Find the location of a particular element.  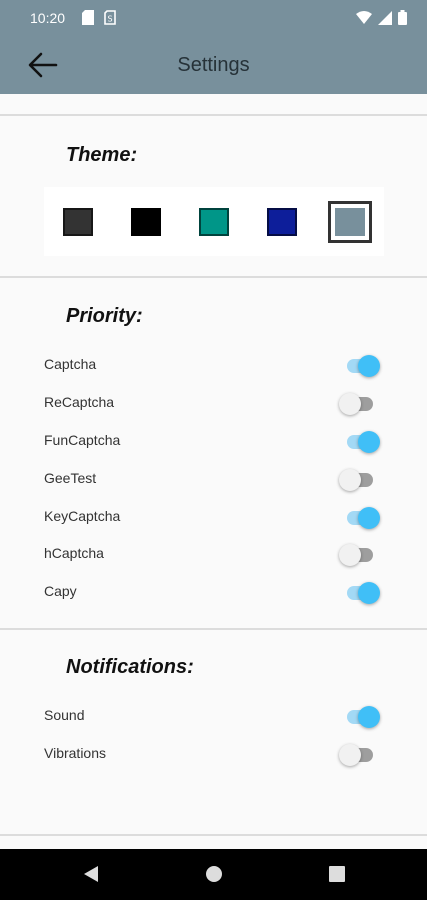

nav-home-button is located at coordinates (214, 874).